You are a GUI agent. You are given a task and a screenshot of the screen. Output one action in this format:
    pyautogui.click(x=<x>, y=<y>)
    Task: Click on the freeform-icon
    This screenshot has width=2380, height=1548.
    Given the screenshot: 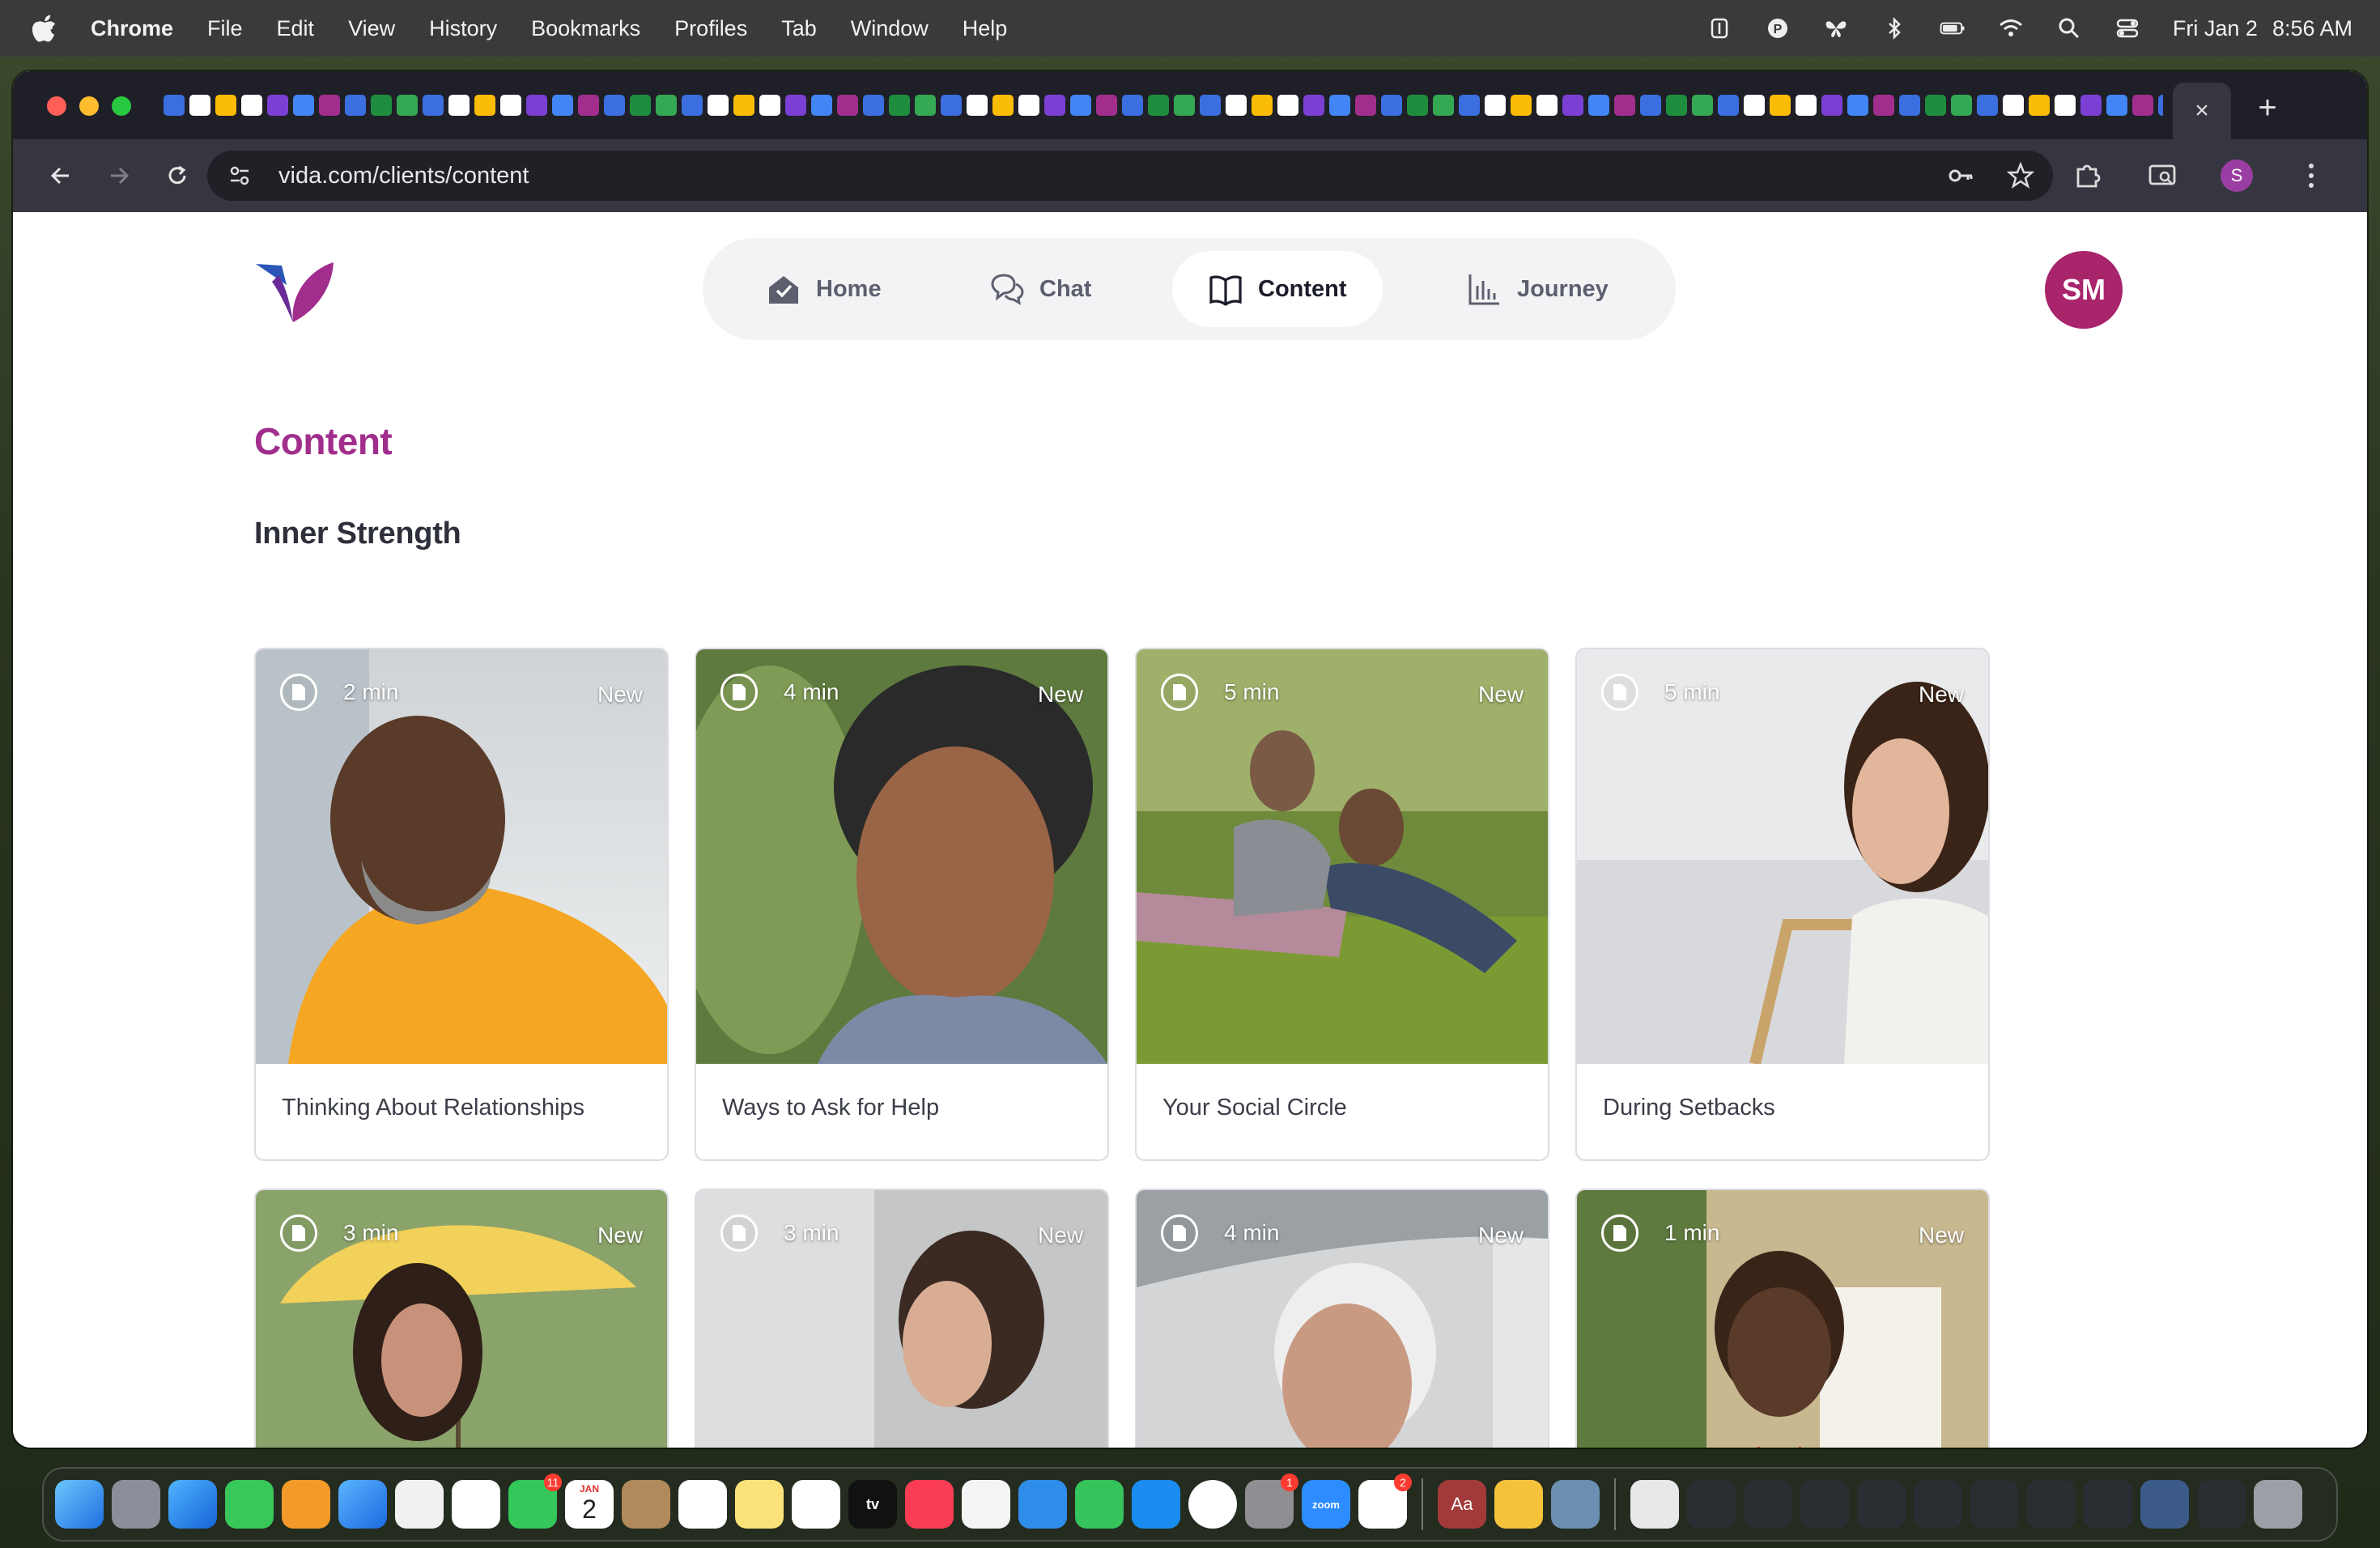 What is the action you would take?
    pyautogui.click(x=816, y=1505)
    